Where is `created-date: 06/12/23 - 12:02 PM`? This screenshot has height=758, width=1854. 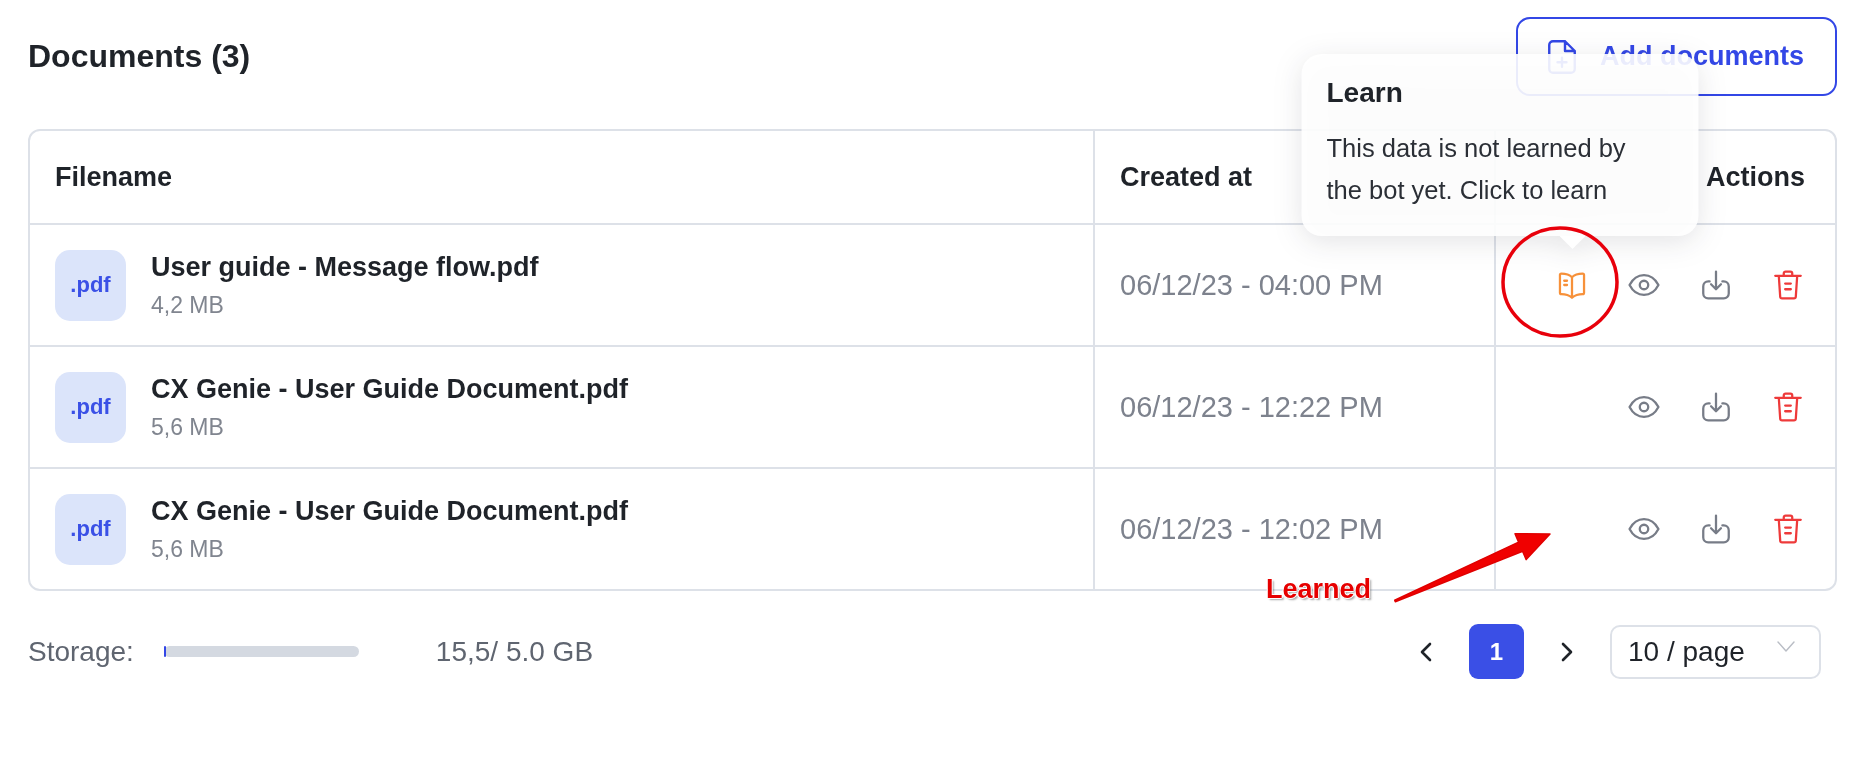 created-date: 06/12/23 - 12:02 PM is located at coordinates (1251, 529).